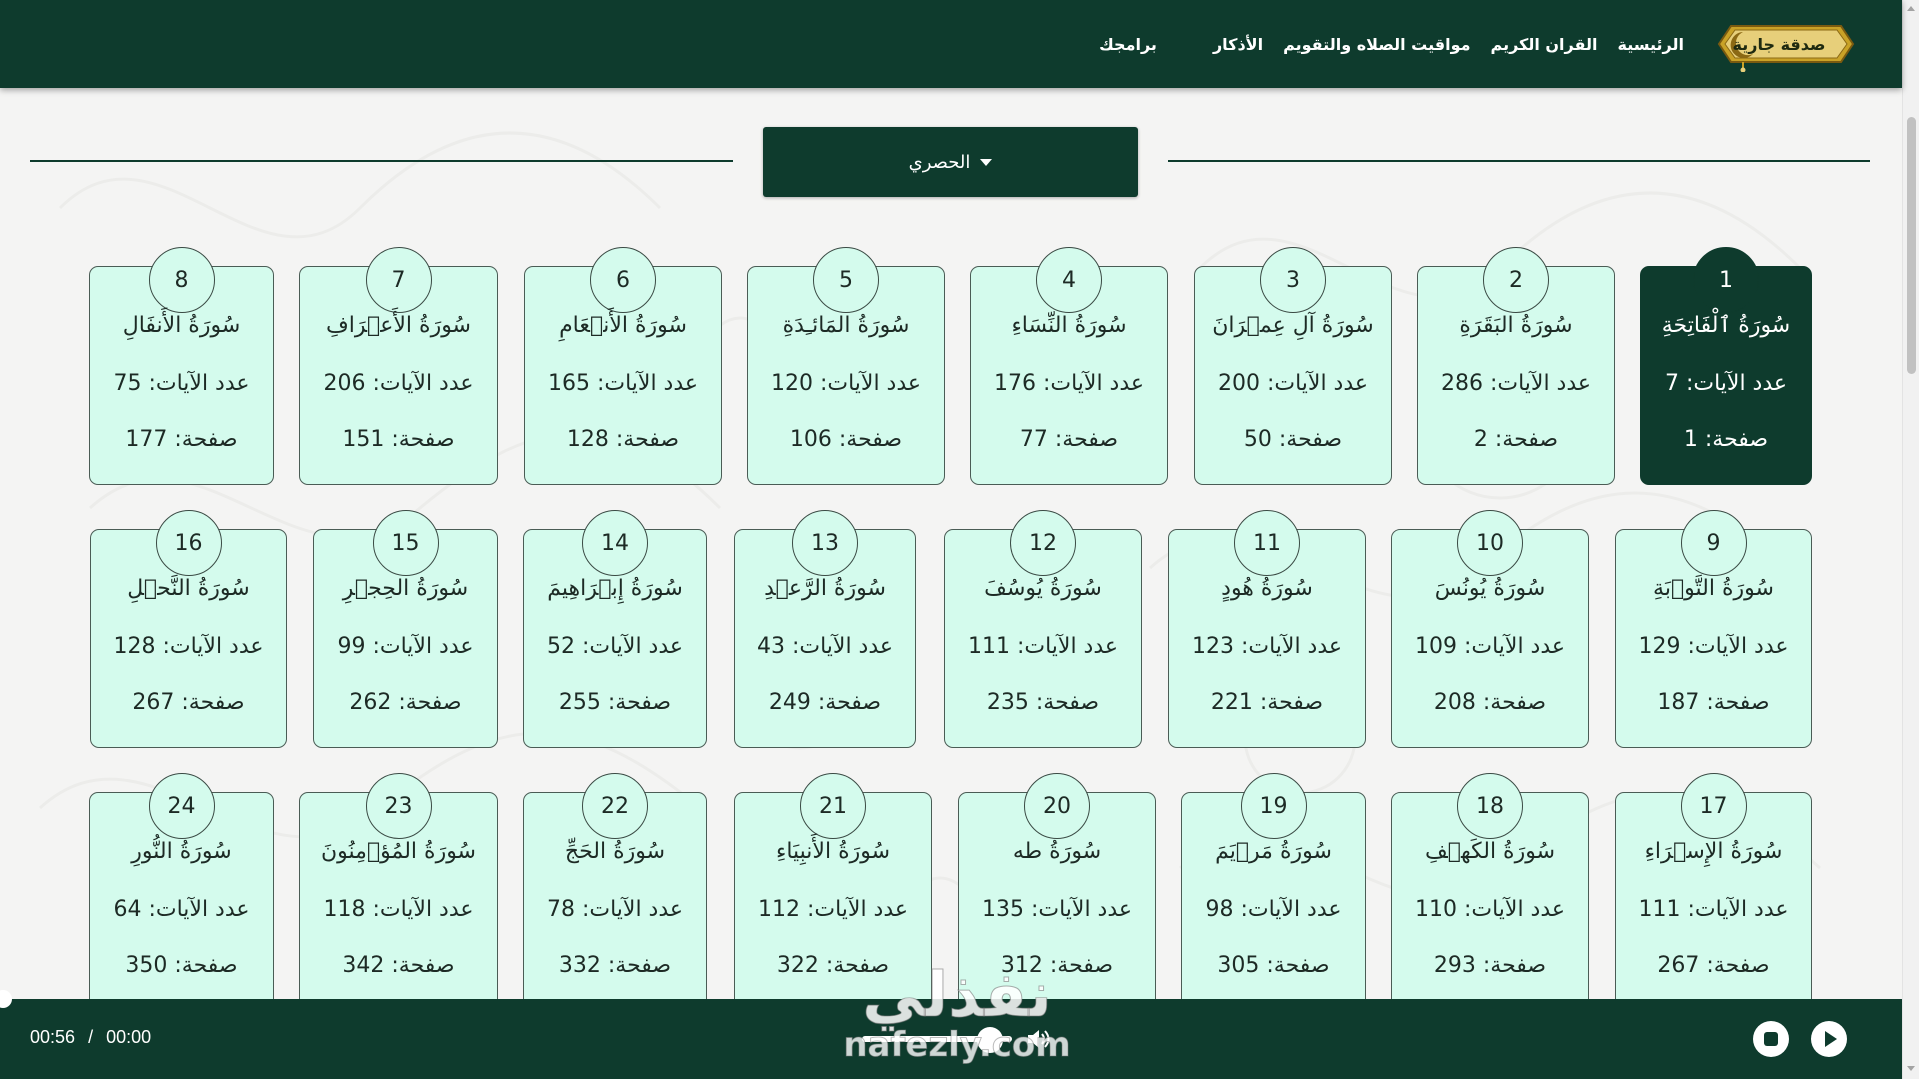  What do you see at coordinates (188, 543) in the screenshot?
I see `surah-number-badge: 16` at bounding box center [188, 543].